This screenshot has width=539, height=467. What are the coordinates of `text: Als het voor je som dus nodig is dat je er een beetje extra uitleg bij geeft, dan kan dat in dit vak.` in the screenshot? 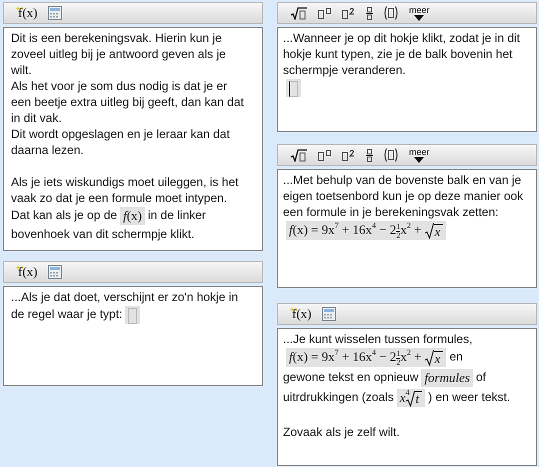 It's located at (127, 102).